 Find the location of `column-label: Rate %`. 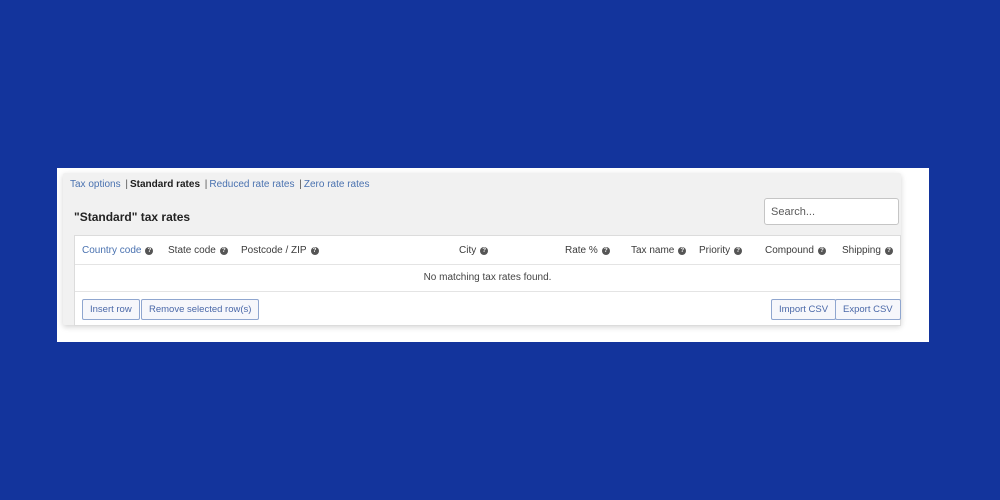

column-label: Rate % is located at coordinates (581, 250).